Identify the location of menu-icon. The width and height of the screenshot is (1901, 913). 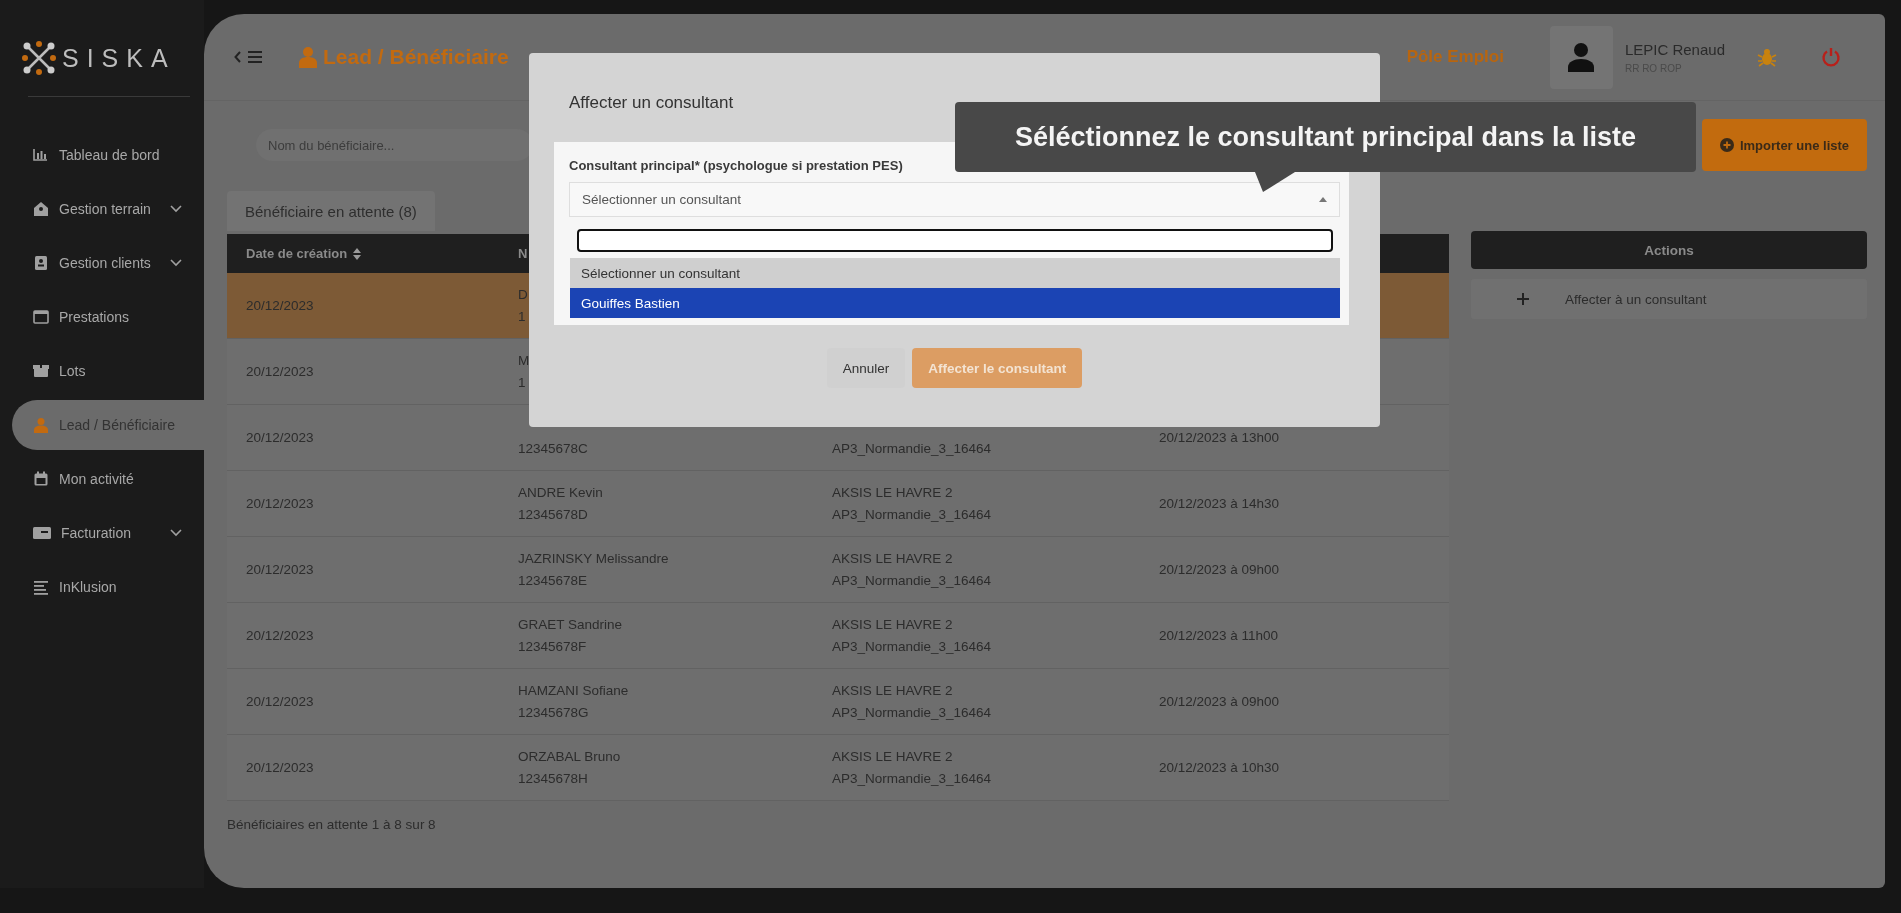
(255, 57).